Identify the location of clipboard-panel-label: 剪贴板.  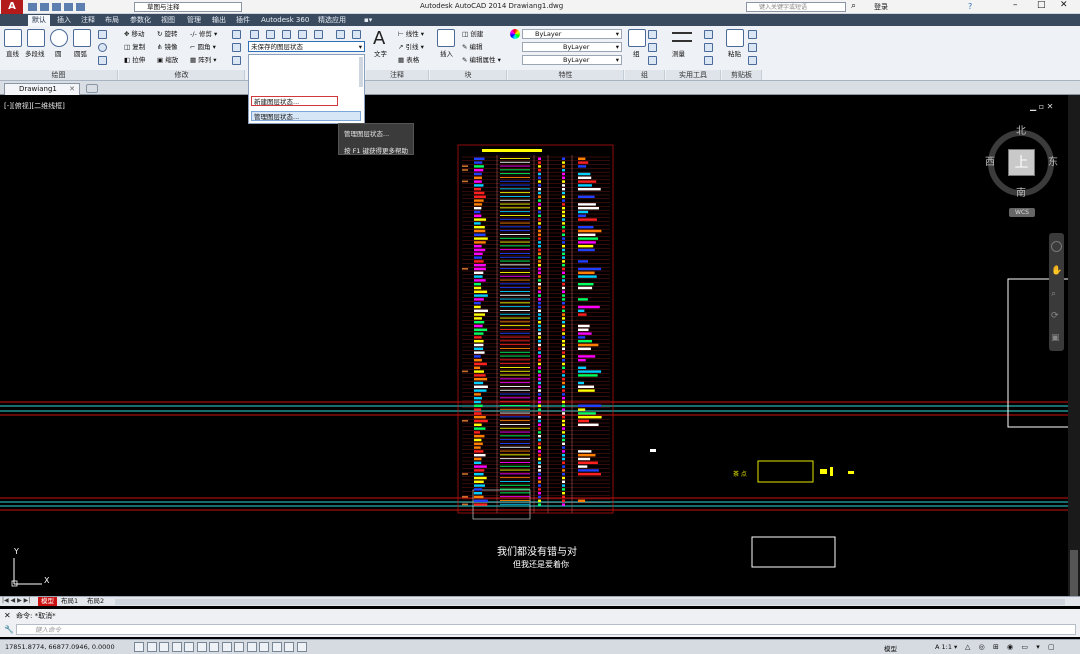
(742, 75).